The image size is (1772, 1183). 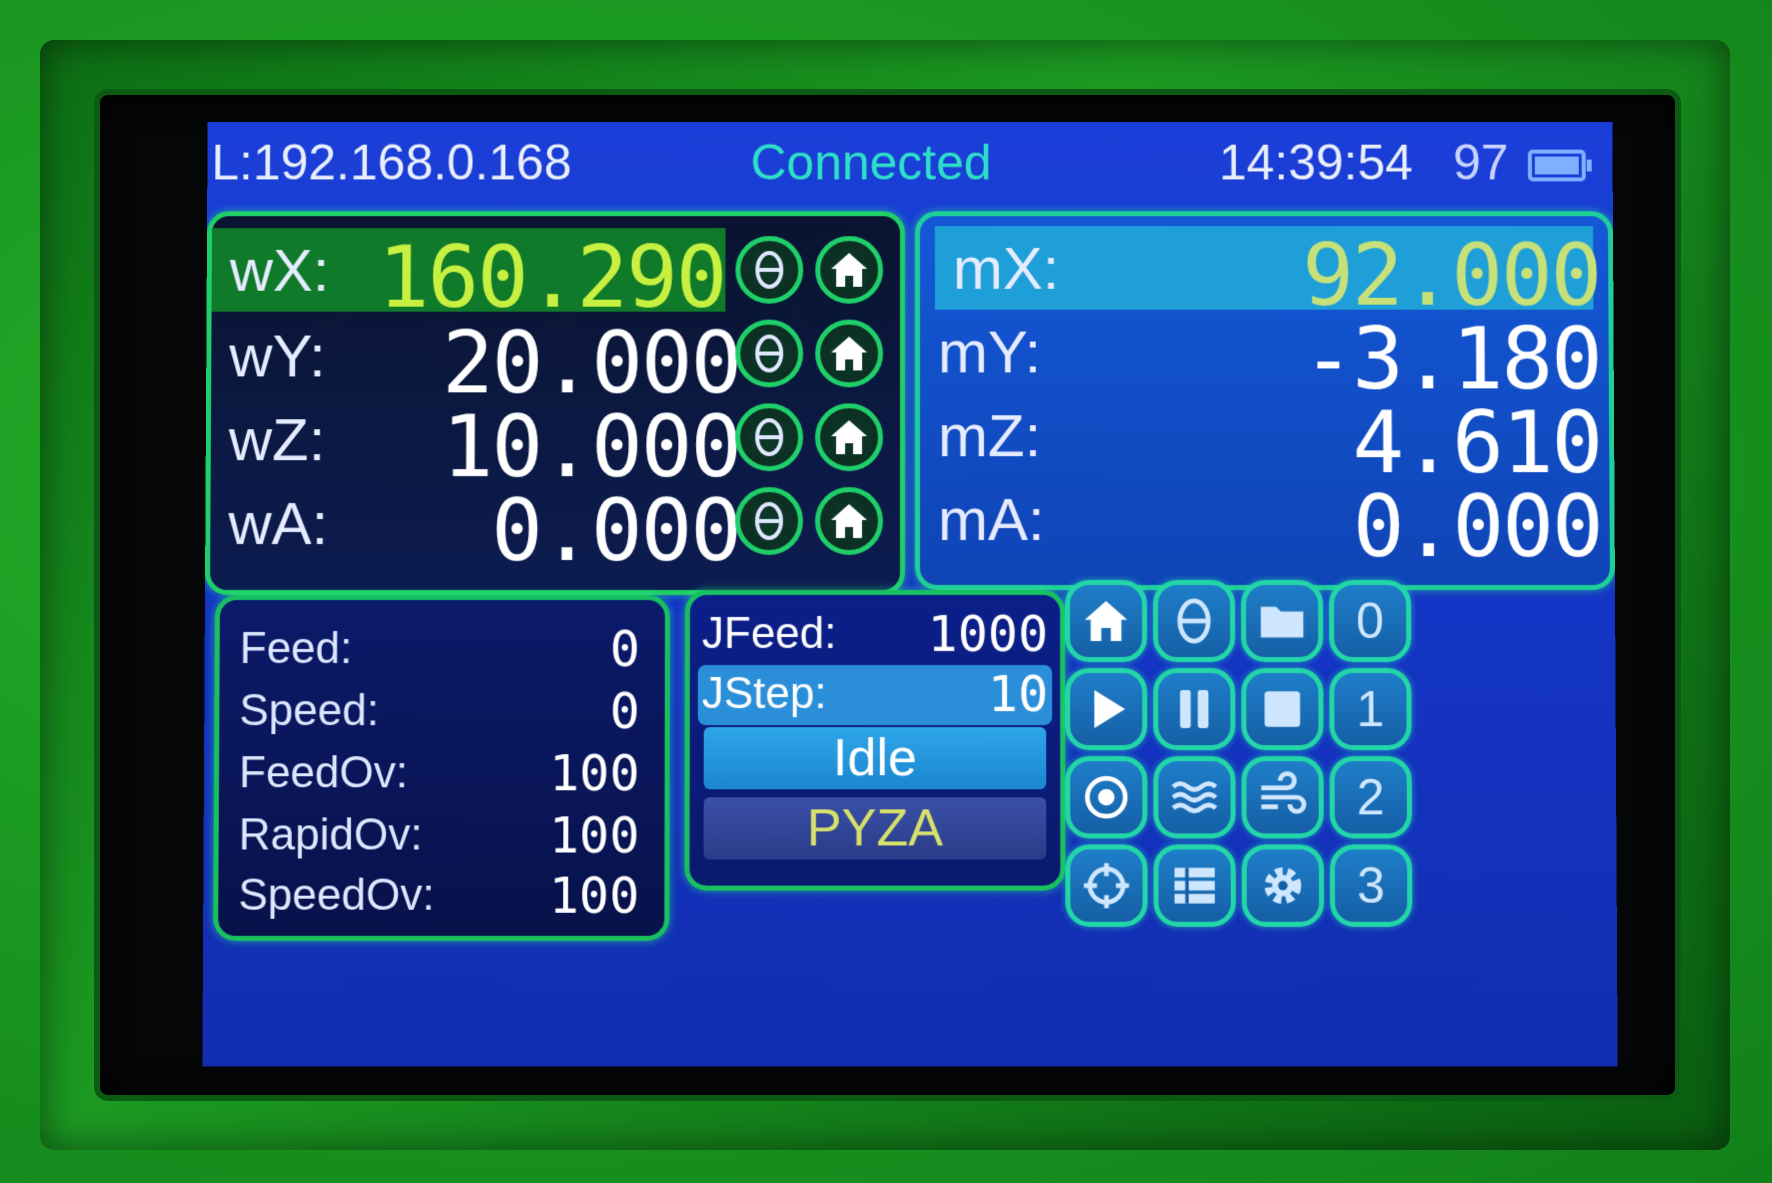 I want to click on folder-icon, so click(x=1282, y=622).